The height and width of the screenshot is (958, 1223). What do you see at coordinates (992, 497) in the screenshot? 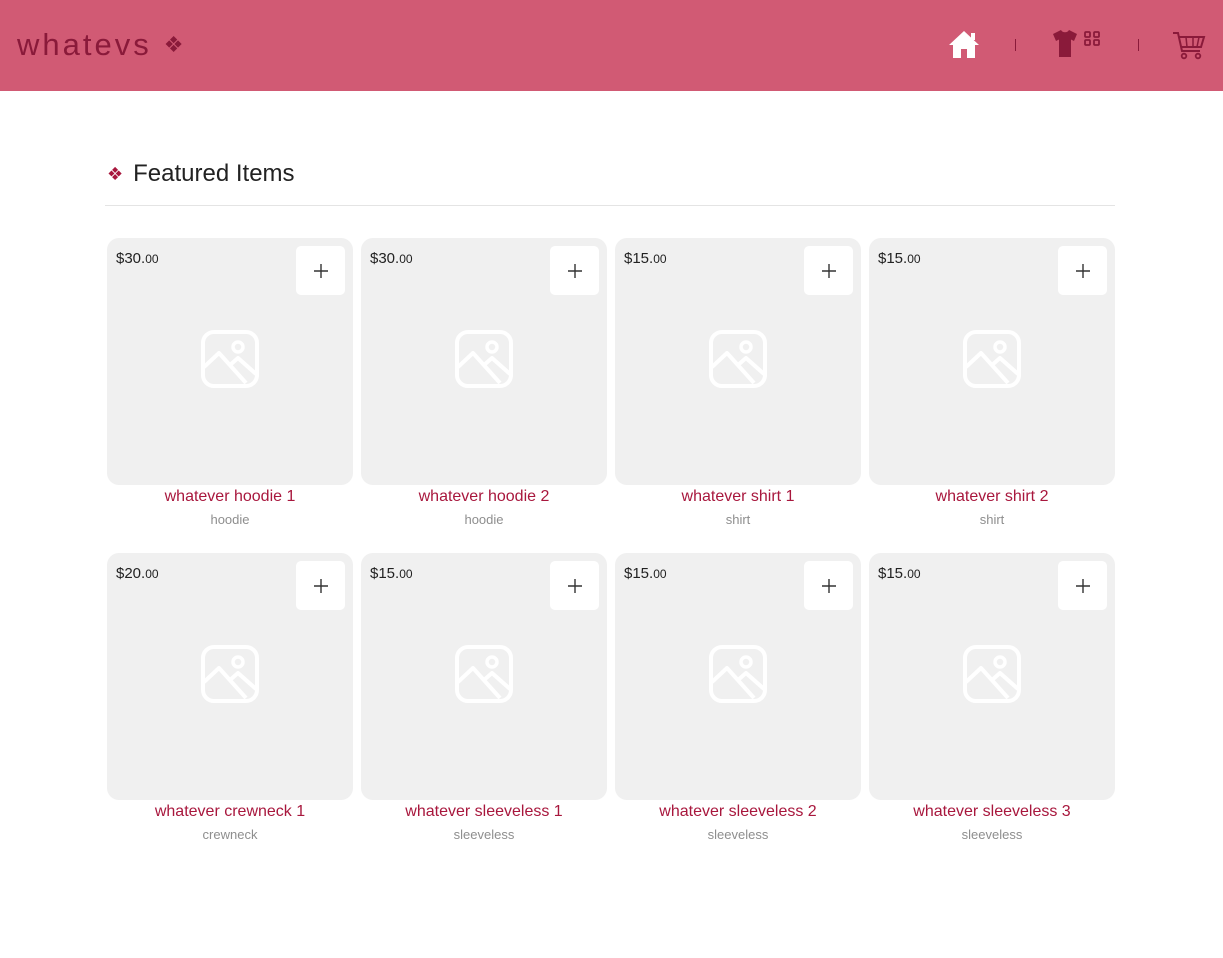
I see `product-name: whatever shirt 2` at bounding box center [992, 497].